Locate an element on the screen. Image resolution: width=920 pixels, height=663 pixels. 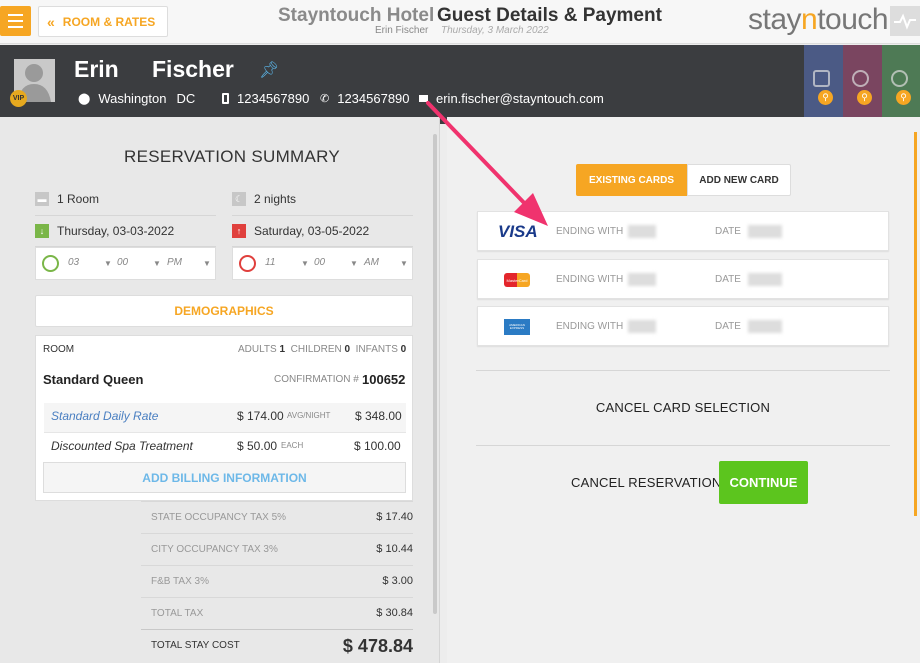
mobile-icon is located at coordinates (225, 98).